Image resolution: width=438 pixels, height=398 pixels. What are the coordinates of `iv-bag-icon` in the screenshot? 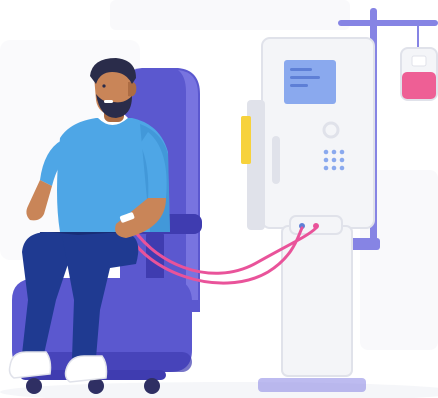 It's located at (419, 74).